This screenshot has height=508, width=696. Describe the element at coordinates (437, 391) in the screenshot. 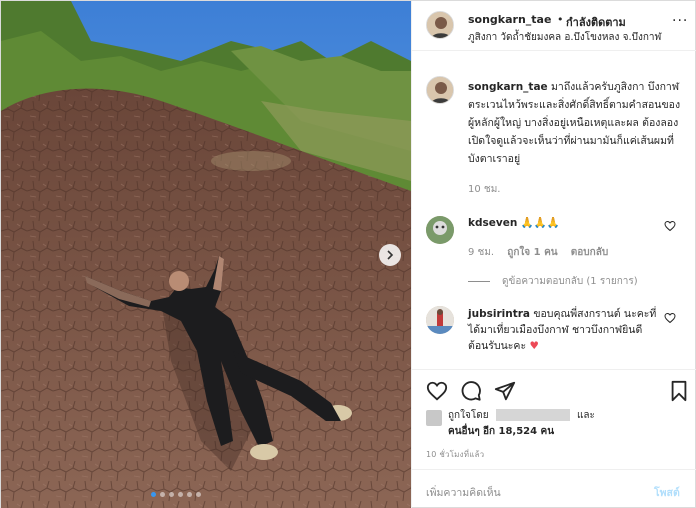

I see `heart-icon` at that location.